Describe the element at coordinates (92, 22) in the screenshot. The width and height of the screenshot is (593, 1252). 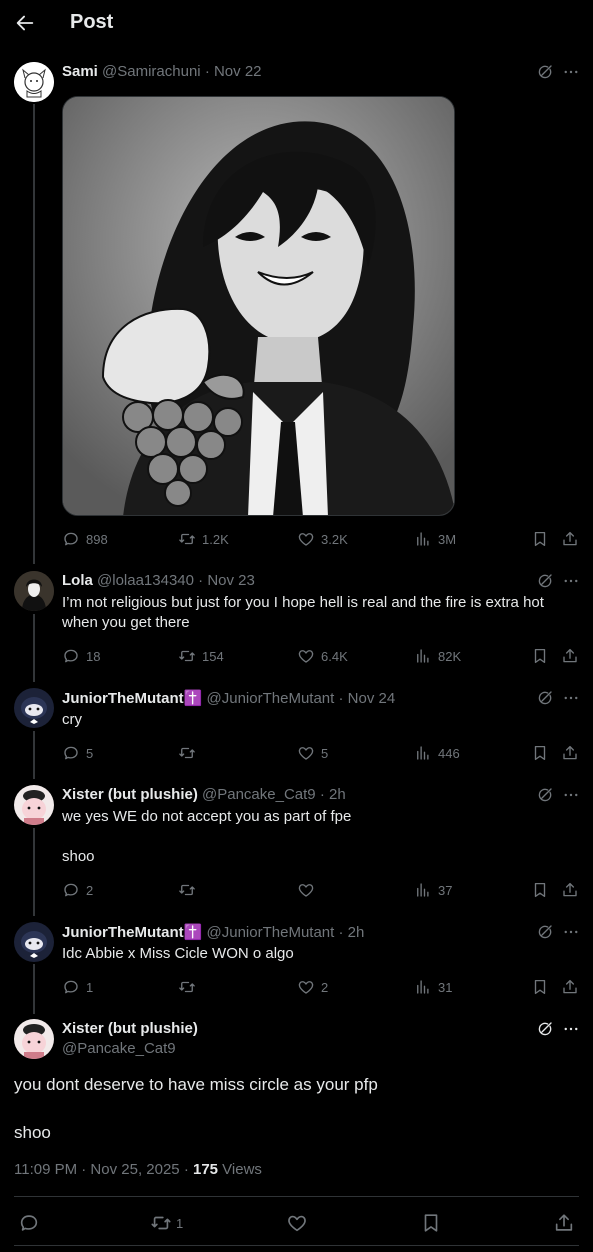
I see `page-title: Post` at that location.